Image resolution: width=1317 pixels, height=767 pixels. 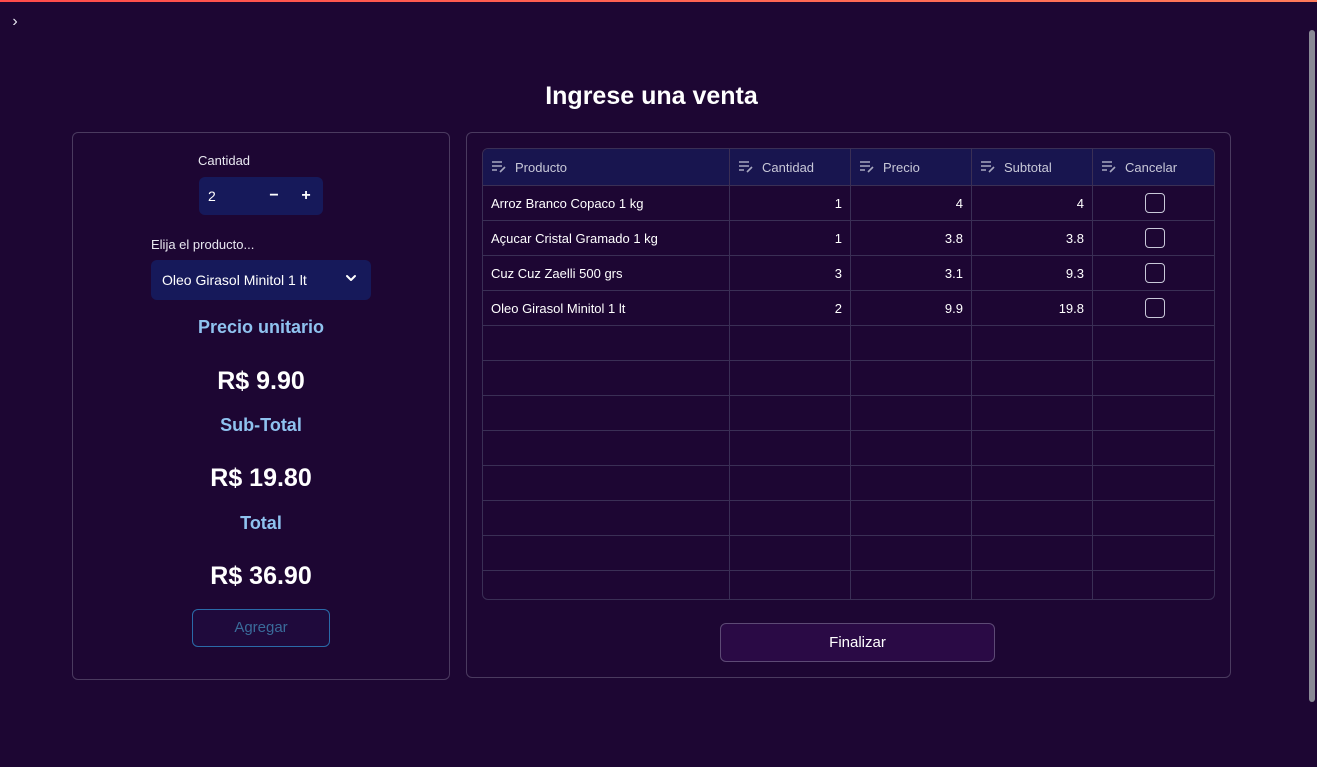 What do you see at coordinates (234, 280) in the screenshot?
I see `product-select-value: Oleo Girasol Minitol 1 lt` at bounding box center [234, 280].